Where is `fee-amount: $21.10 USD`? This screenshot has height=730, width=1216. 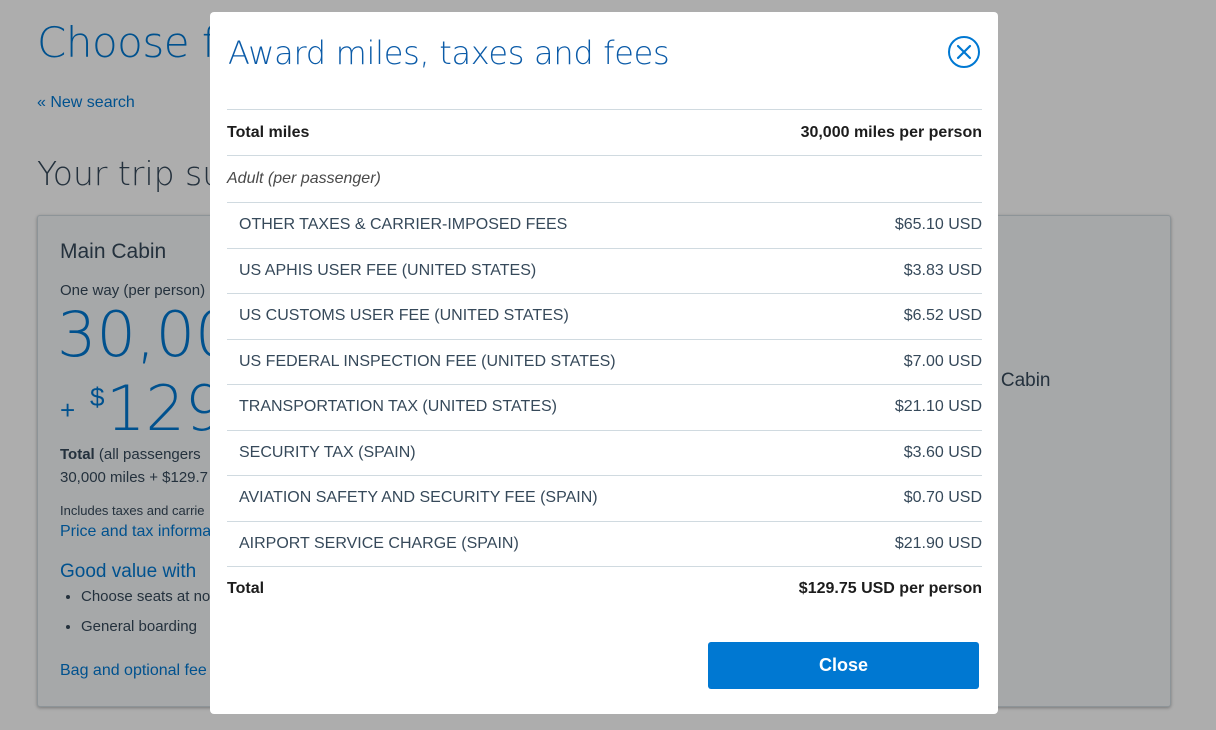 fee-amount: $21.10 USD is located at coordinates (938, 407).